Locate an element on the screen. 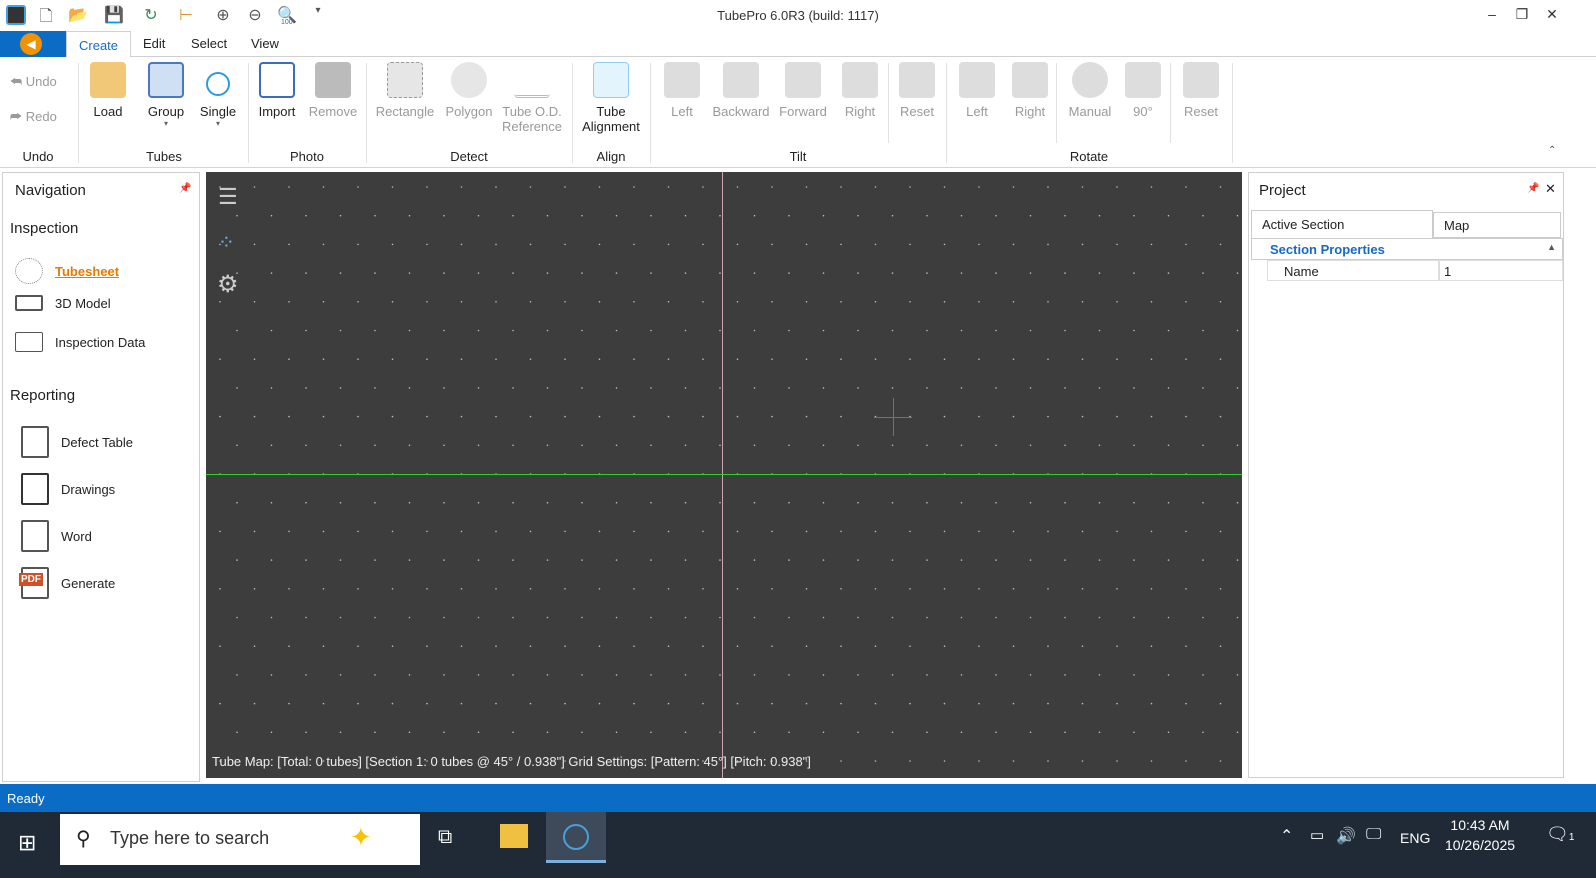 Image resolution: width=1596 pixels, height=878 pixels. redo-button: ⮫ Redo is located at coordinates (33, 117).